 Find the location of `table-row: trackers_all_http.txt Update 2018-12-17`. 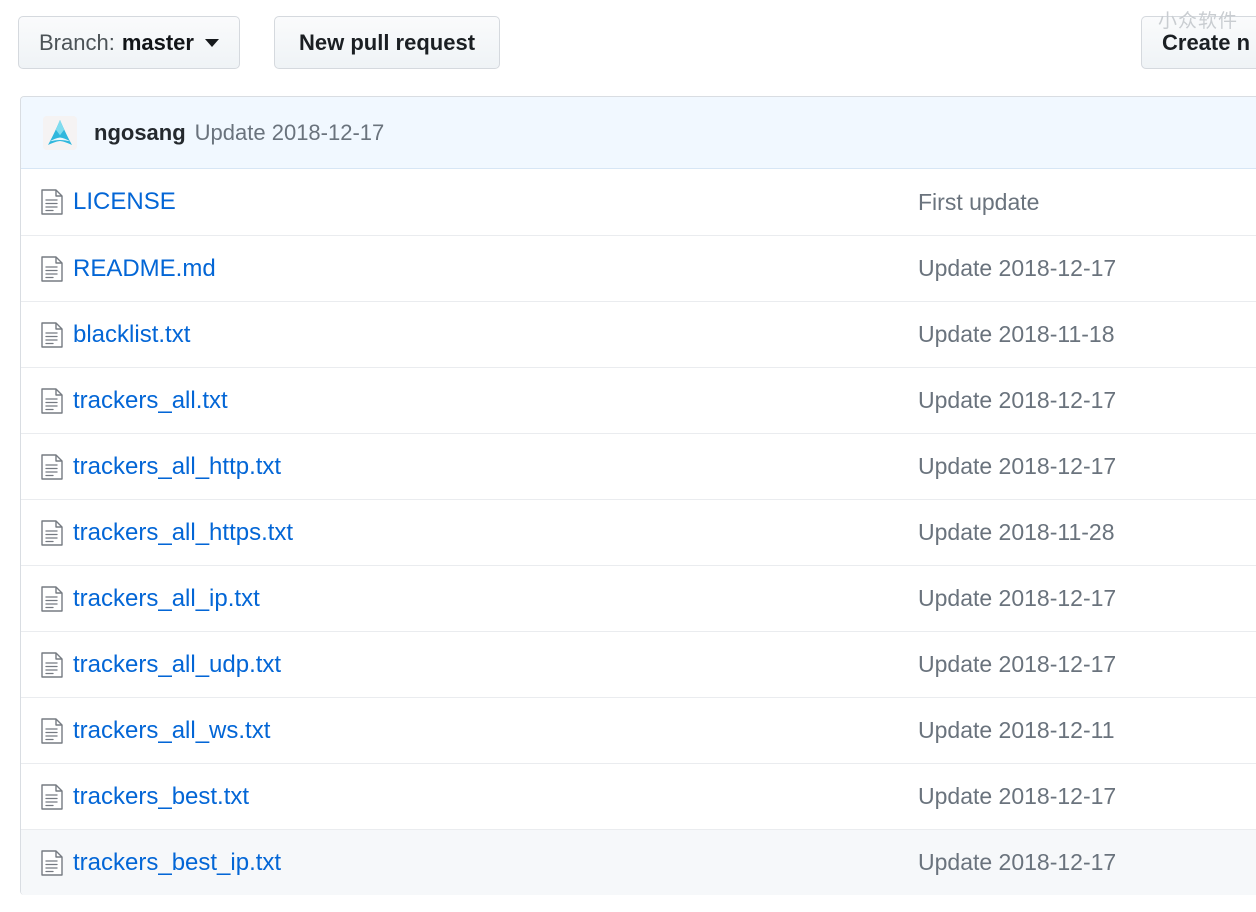

table-row: trackers_all_http.txt Update 2018-12-17 is located at coordinates (638, 466).